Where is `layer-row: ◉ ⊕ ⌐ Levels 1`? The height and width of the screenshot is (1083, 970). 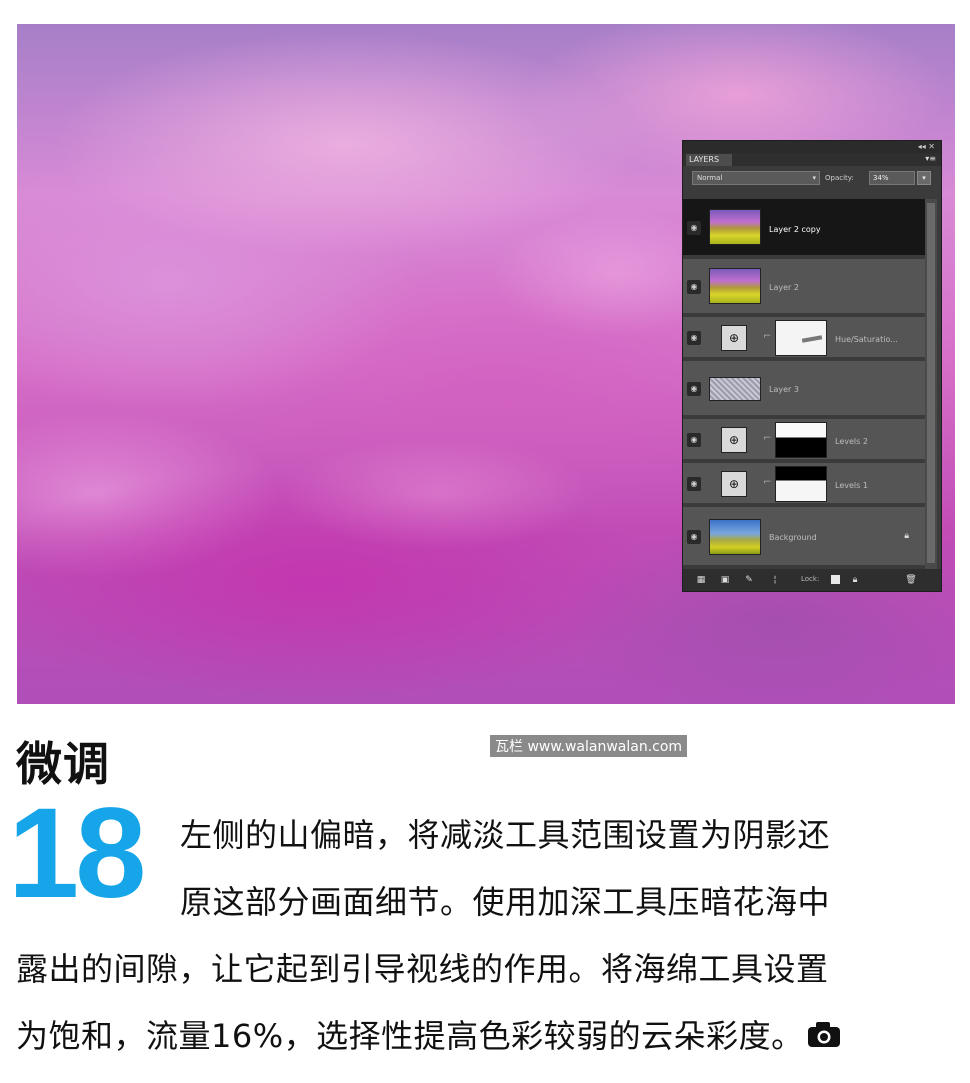 layer-row: ◉ ⊕ ⌐ Levels 1 is located at coordinates (805, 484).